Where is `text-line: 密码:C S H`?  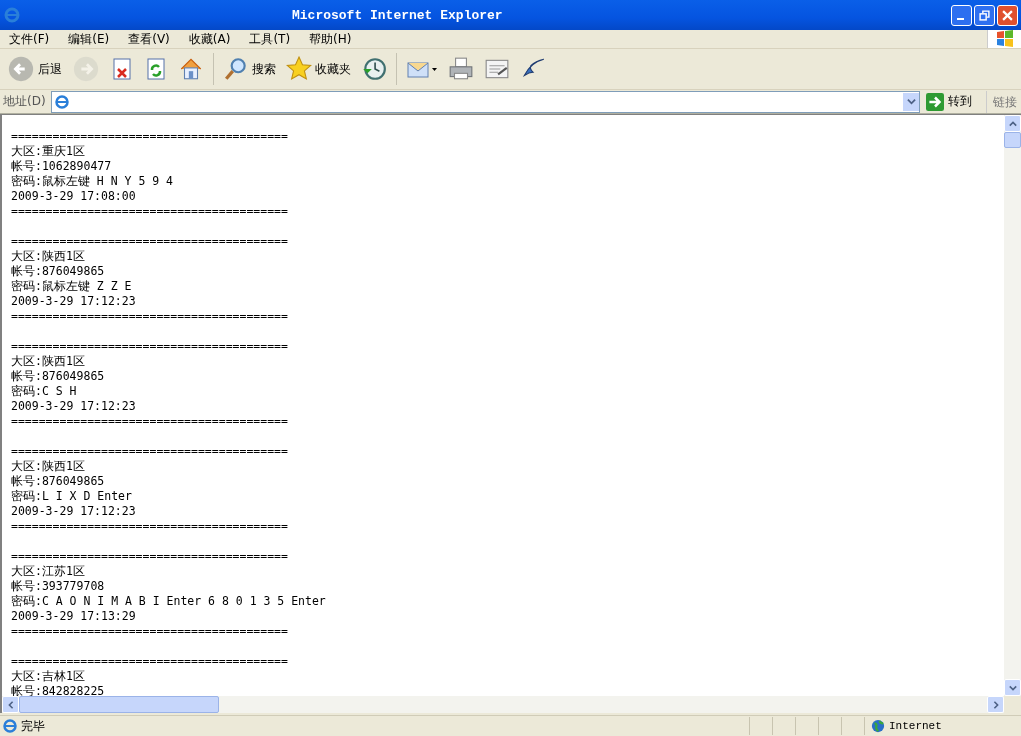
text-line: 密码:C S H is located at coordinates (44, 391).